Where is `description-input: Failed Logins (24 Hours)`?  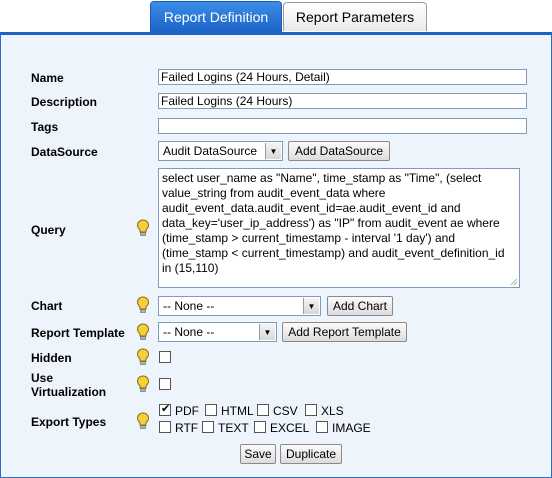 description-input: Failed Logins (24 Hours) is located at coordinates (342, 101).